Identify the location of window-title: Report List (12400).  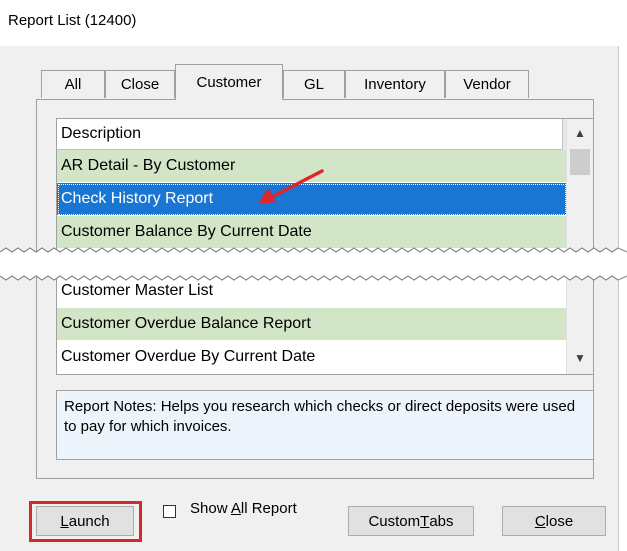
(72, 20).